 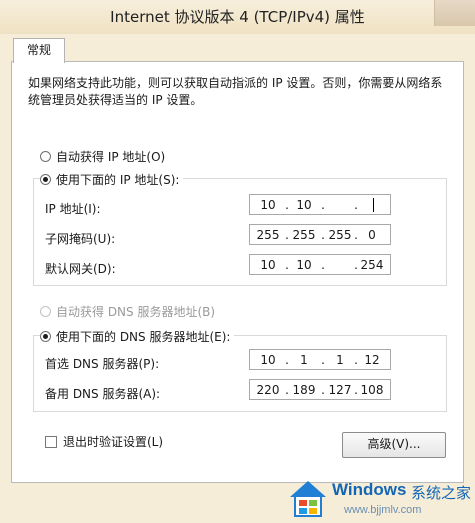 I want to click on mask-octet-1: 255, so click(x=268, y=235).